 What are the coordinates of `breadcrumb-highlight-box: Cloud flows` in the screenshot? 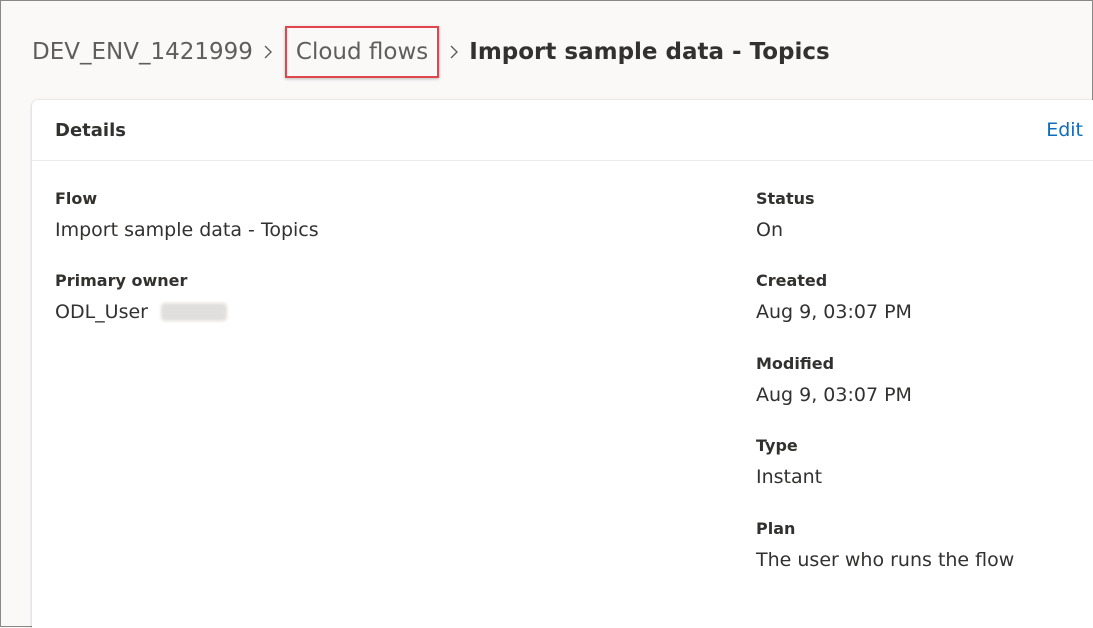 It's located at (362, 52).